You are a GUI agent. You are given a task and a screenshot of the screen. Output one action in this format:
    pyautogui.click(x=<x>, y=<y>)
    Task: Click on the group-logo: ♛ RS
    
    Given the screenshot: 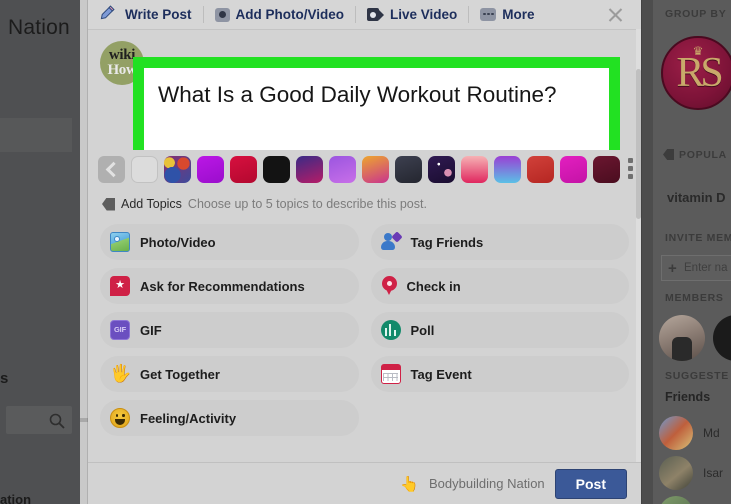 What is the action you would take?
    pyautogui.click(x=696, y=73)
    